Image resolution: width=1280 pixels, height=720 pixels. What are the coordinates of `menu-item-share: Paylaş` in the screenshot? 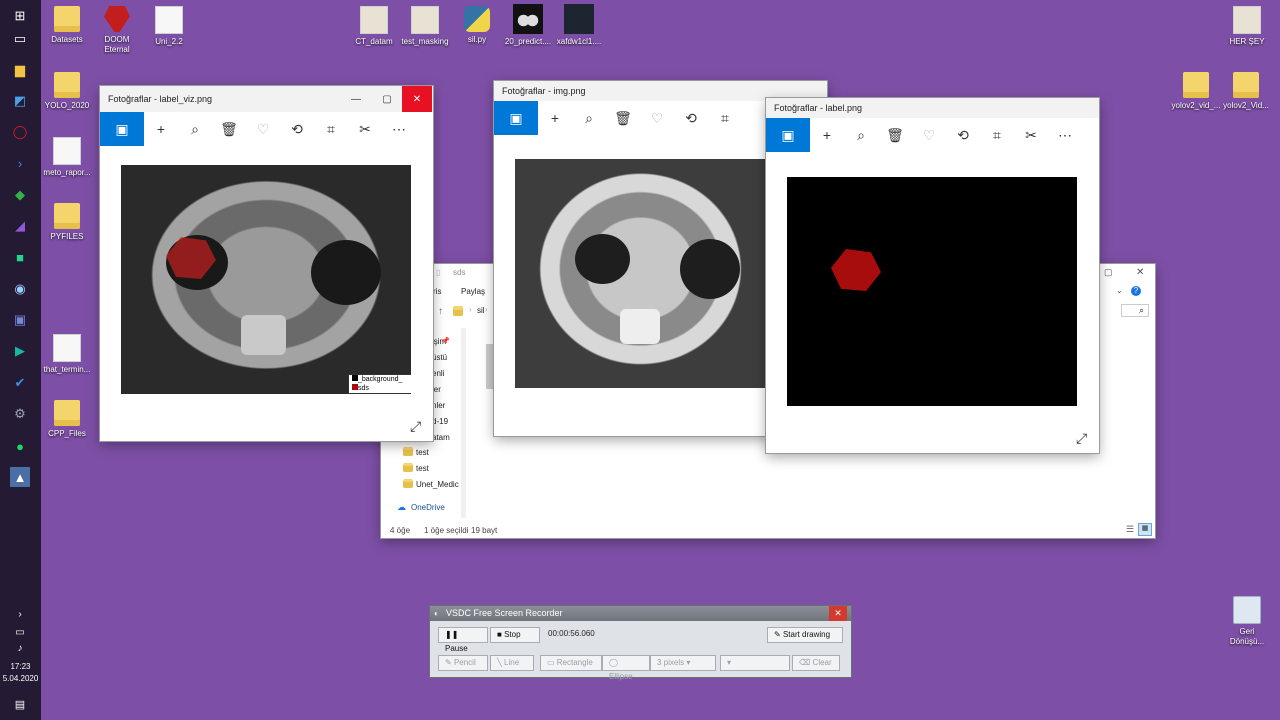 It's located at (473, 291).